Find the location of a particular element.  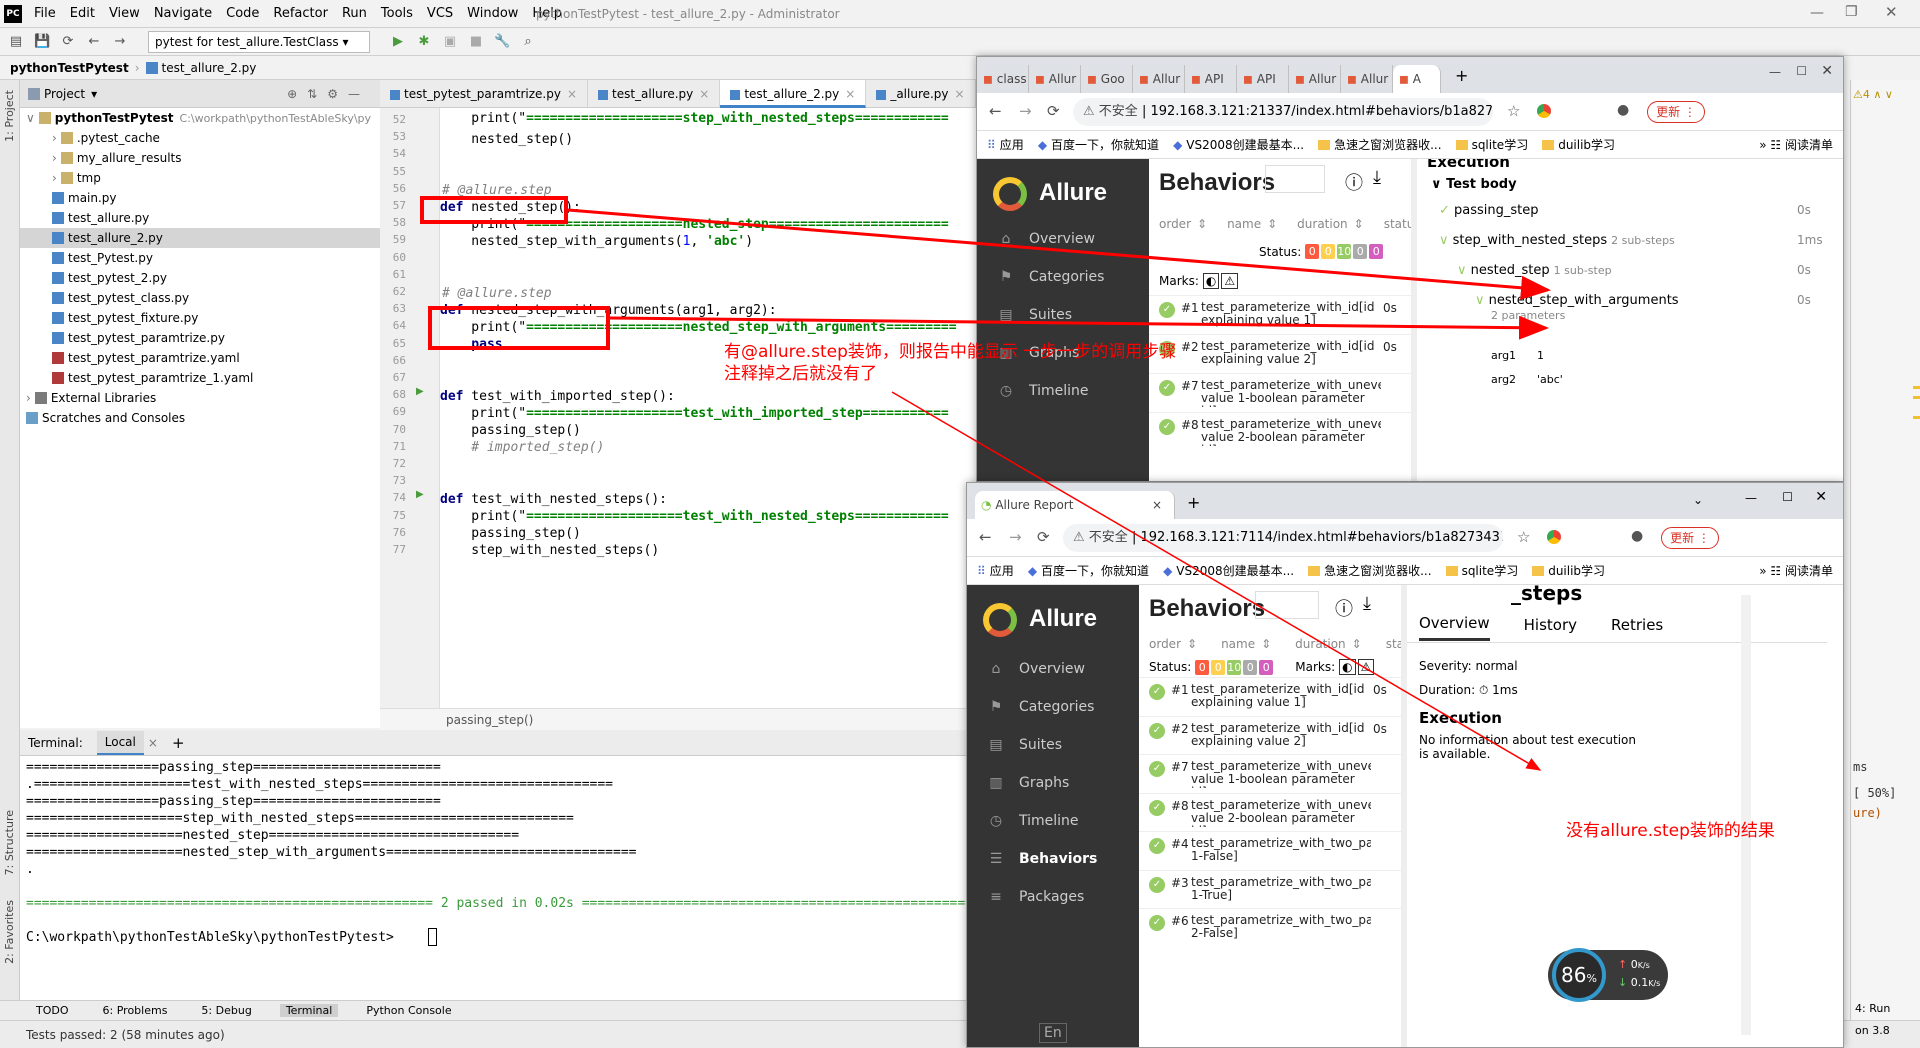

arrow-to-no-info is located at coordinates (1216, 581).